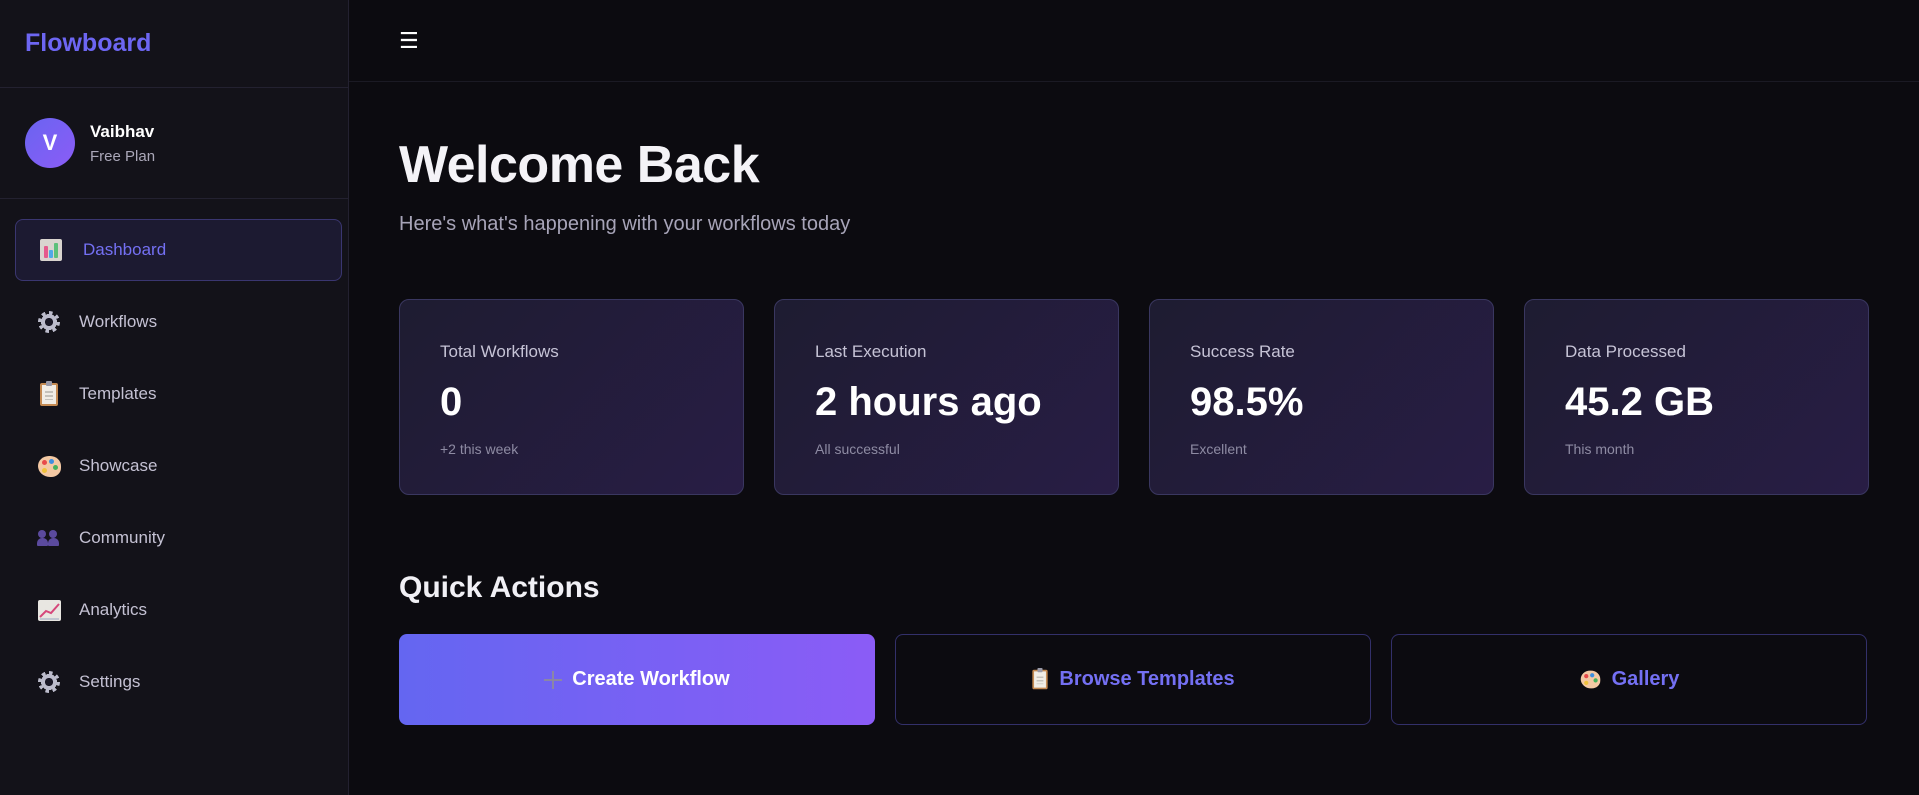  Describe the element at coordinates (123, 156) in the screenshot. I see `user-plan: Free Plan` at that location.